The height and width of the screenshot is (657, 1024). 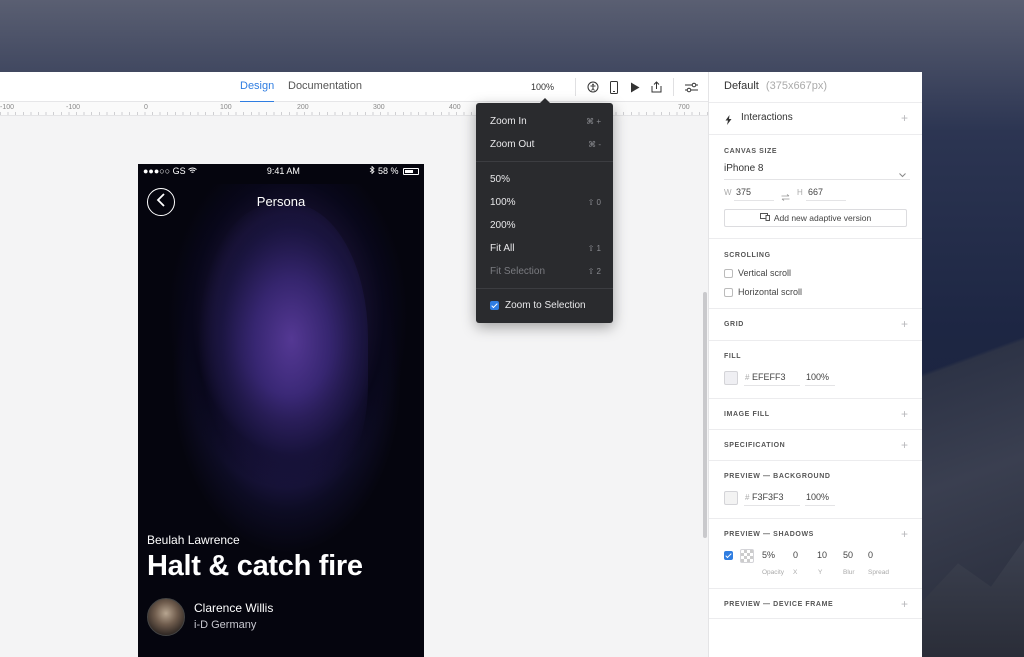 What do you see at coordinates (822, 555) in the screenshot?
I see `shadow-y-input: 10` at bounding box center [822, 555].